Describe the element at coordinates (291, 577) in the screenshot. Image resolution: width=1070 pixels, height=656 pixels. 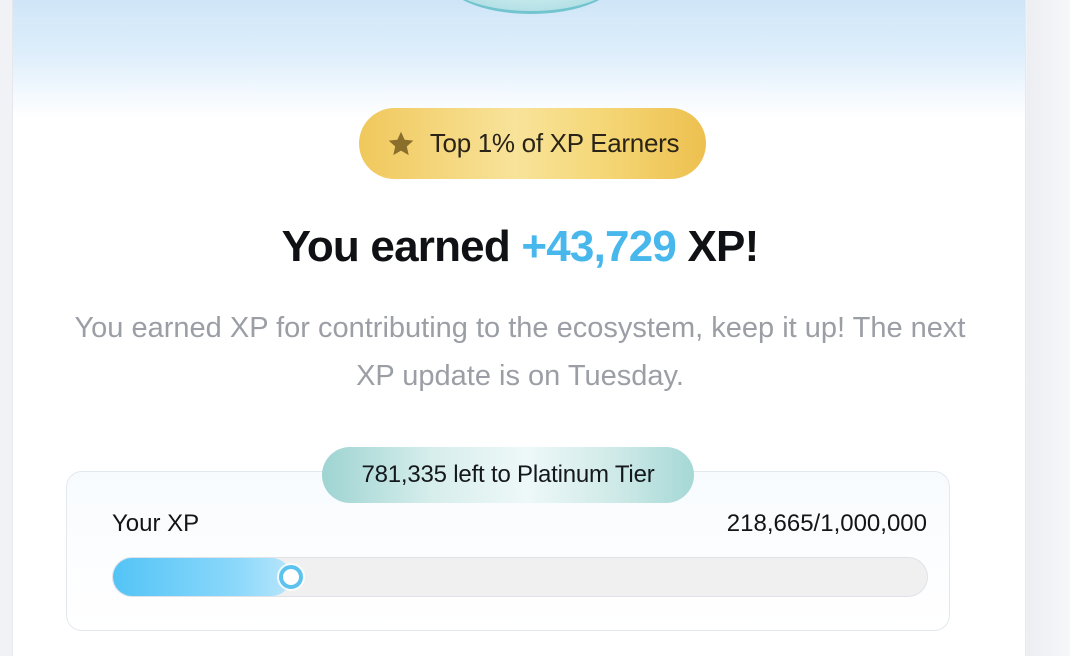
I see `xp-progress-knob` at that location.